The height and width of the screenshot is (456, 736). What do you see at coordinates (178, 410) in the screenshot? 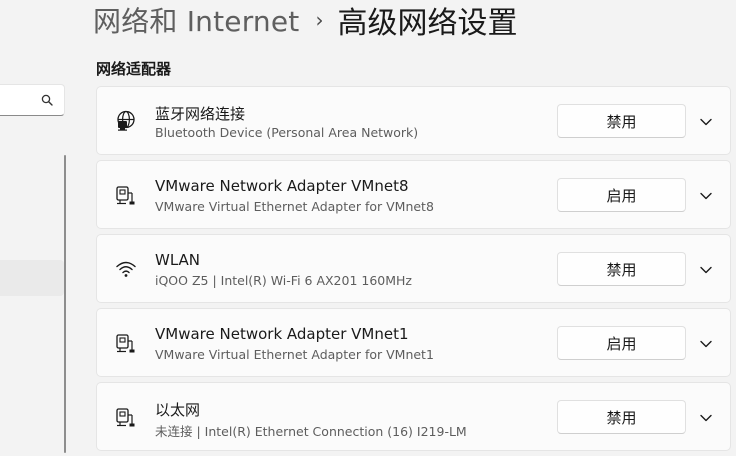
I see `adapter-name: 以太网` at bounding box center [178, 410].